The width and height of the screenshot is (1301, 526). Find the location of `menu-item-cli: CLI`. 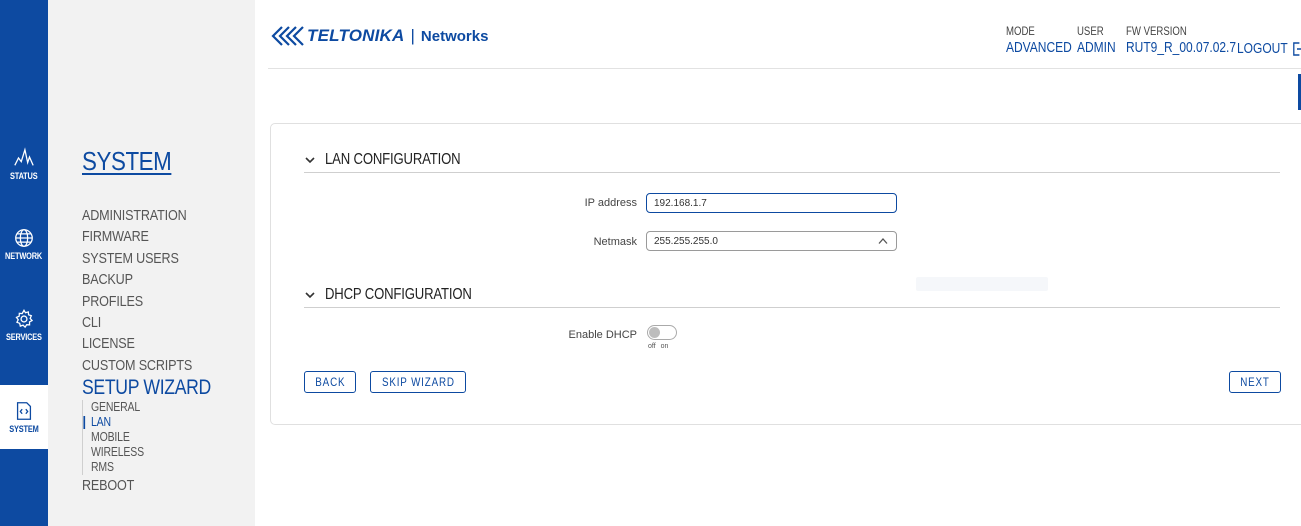

menu-item-cli: CLI is located at coordinates (146, 322).